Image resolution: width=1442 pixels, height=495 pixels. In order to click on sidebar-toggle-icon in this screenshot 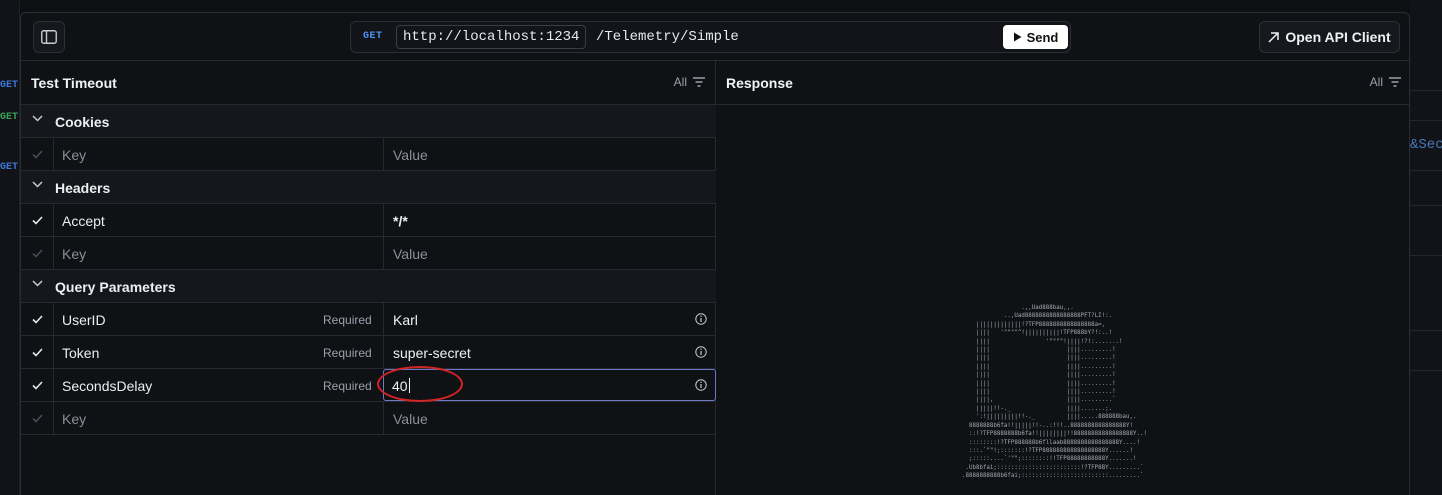, I will do `click(49, 37)`.